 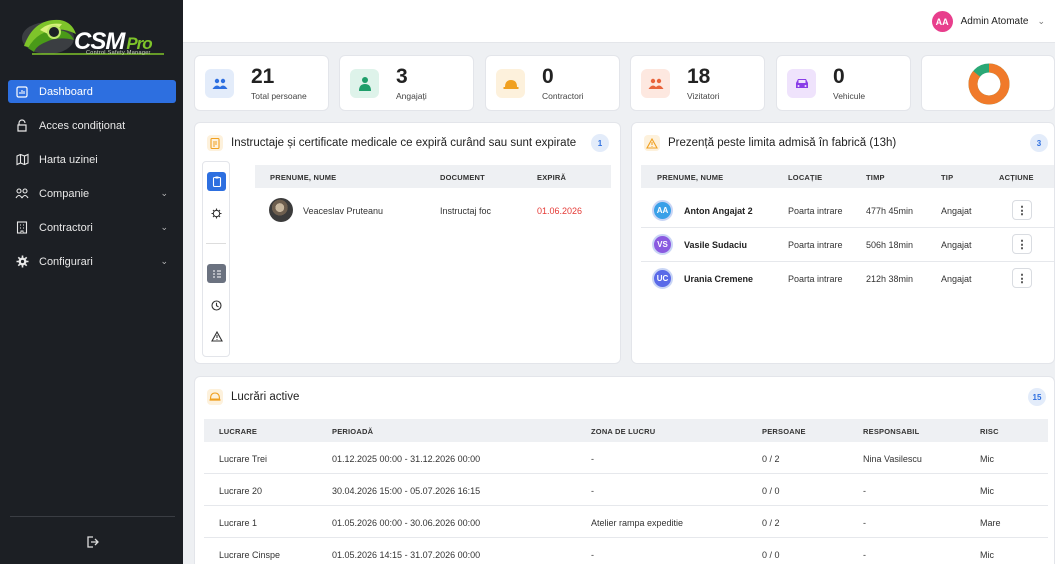 I want to click on user-name: Admin Atomate, so click(x=994, y=21).